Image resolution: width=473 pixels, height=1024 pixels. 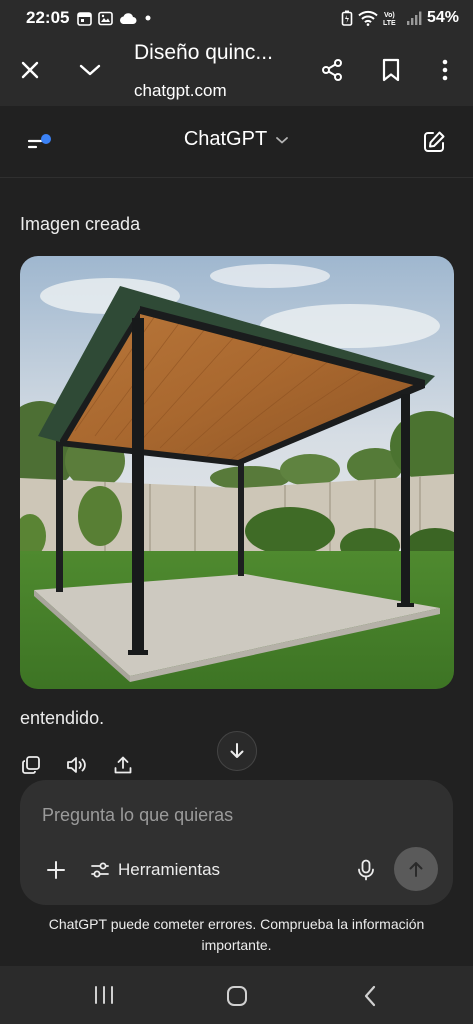 I want to click on plus-icon, so click(x=56, y=870).